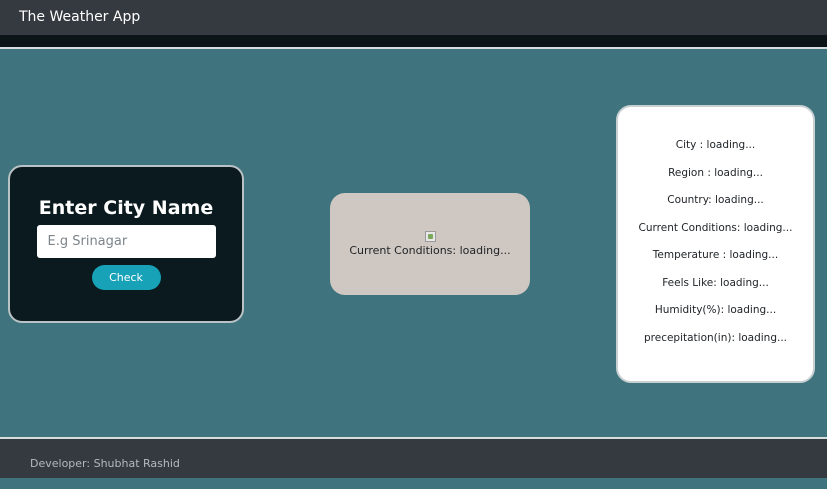  I want to click on search-heading: Enter City Name, so click(126, 208).